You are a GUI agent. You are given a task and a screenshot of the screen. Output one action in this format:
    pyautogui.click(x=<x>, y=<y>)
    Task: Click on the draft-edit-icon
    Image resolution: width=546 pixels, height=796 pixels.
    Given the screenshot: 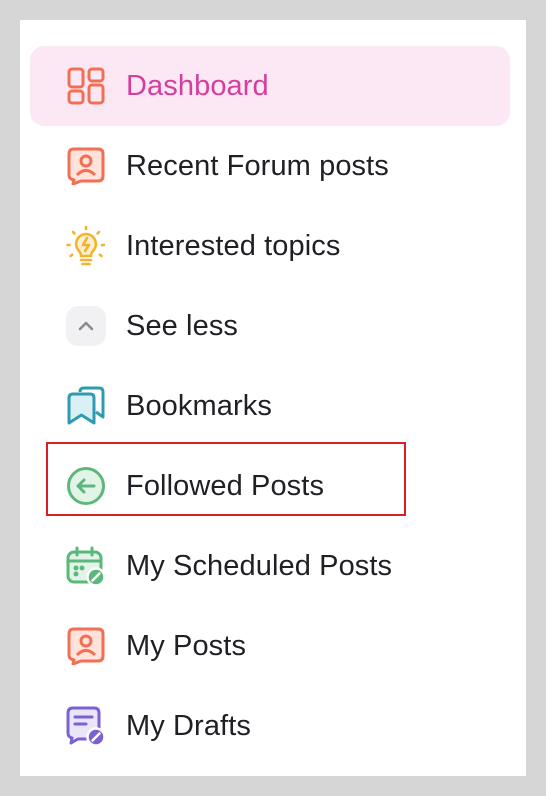 What is the action you would take?
    pyautogui.click(x=86, y=726)
    